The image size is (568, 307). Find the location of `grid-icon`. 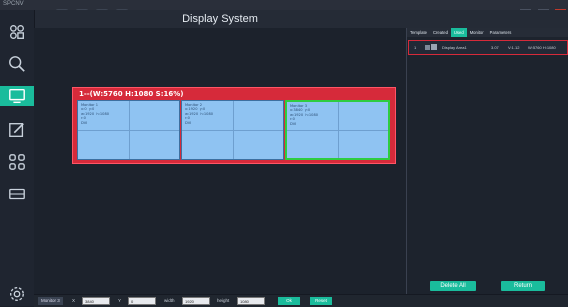

grid-icon is located at coordinates (17, 162).